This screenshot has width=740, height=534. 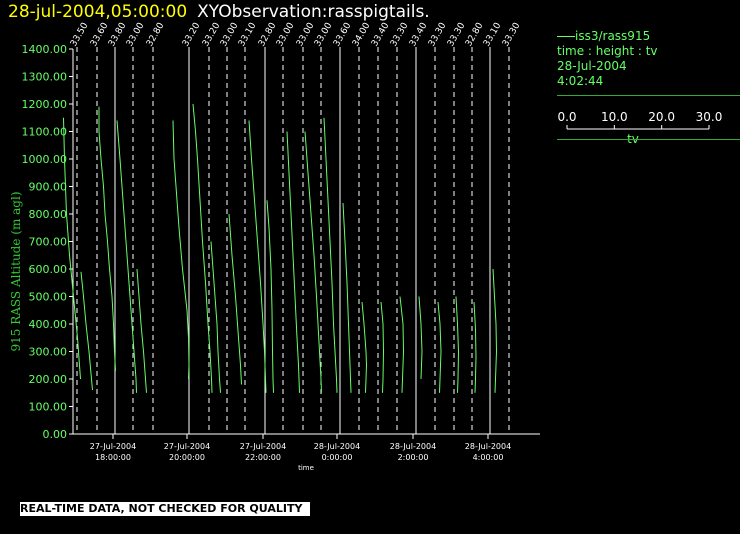 What do you see at coordinates (48, 407) in the screenshot?
I see `y-tick-label: 100.00` at bounding box center [48, 407].